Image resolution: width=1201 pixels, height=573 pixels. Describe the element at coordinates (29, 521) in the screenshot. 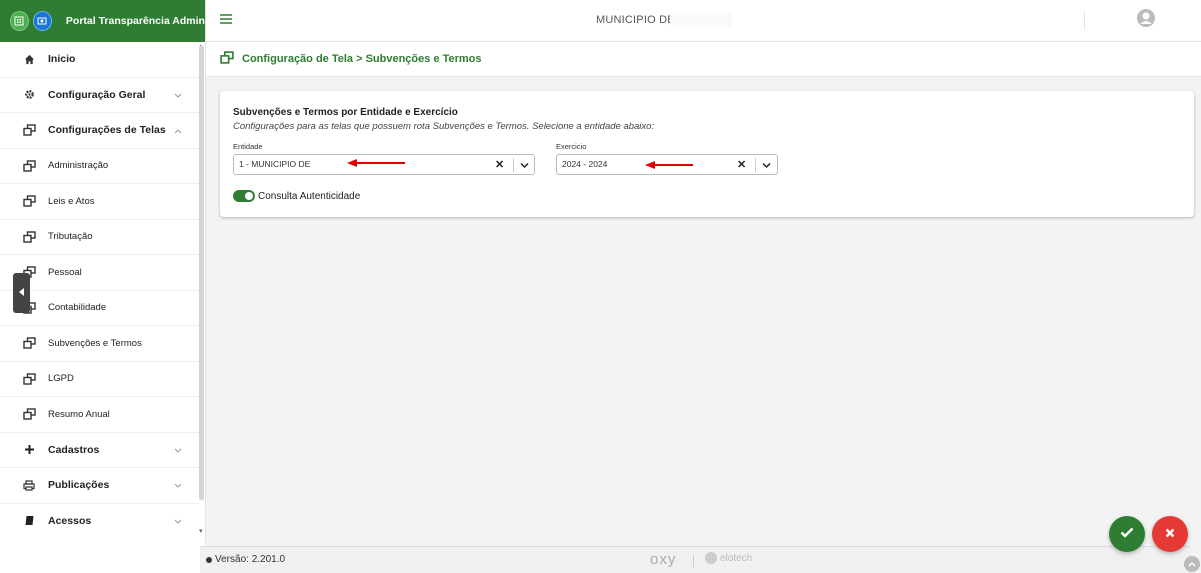

I see `book-icon` at that location.